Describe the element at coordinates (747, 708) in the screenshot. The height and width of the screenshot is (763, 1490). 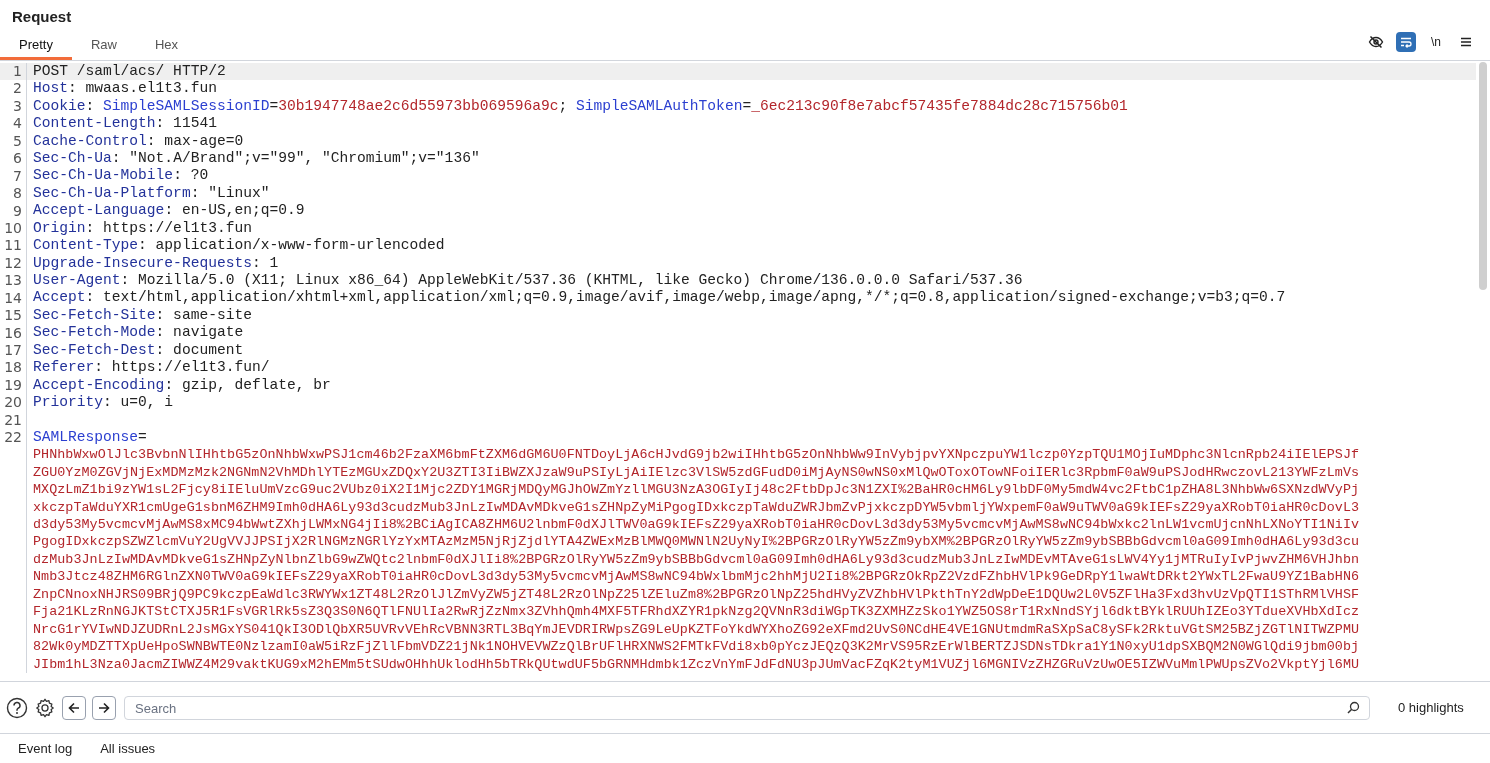
I see `search-field: Search` at that location.